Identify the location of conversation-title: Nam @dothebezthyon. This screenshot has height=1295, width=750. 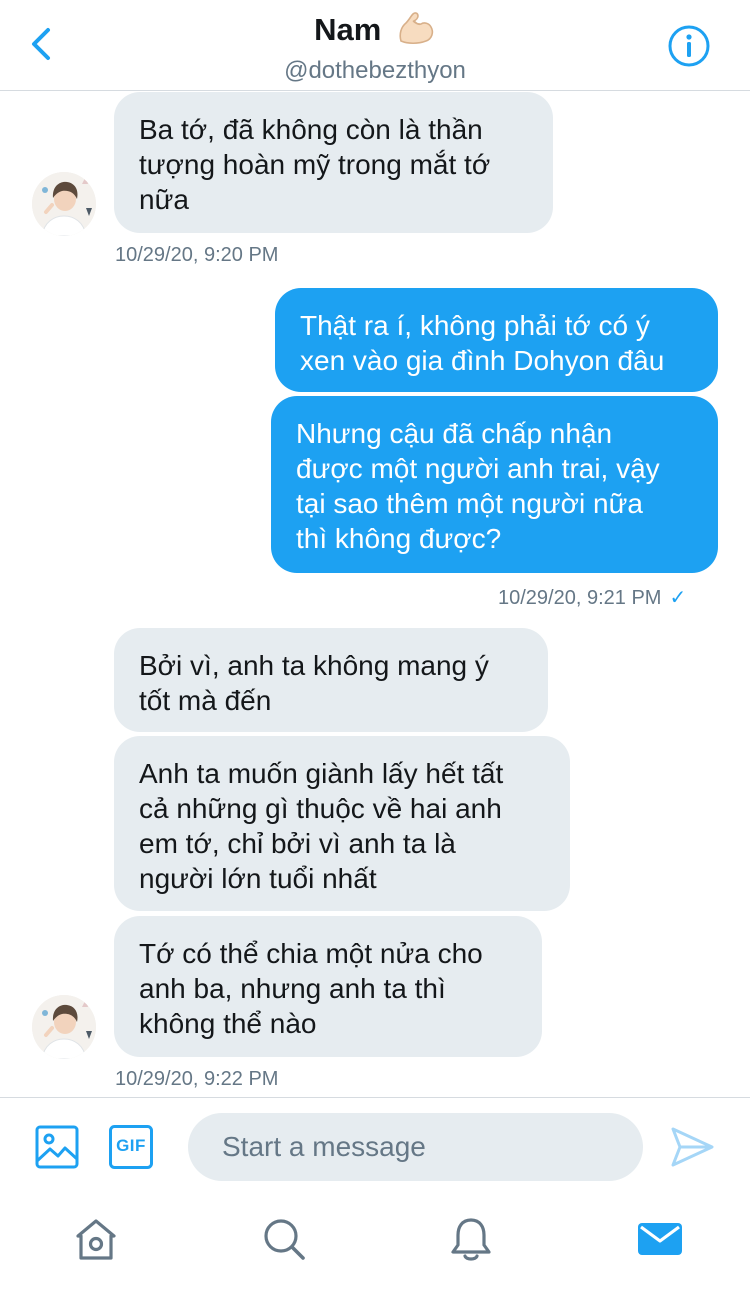
(375, 48).